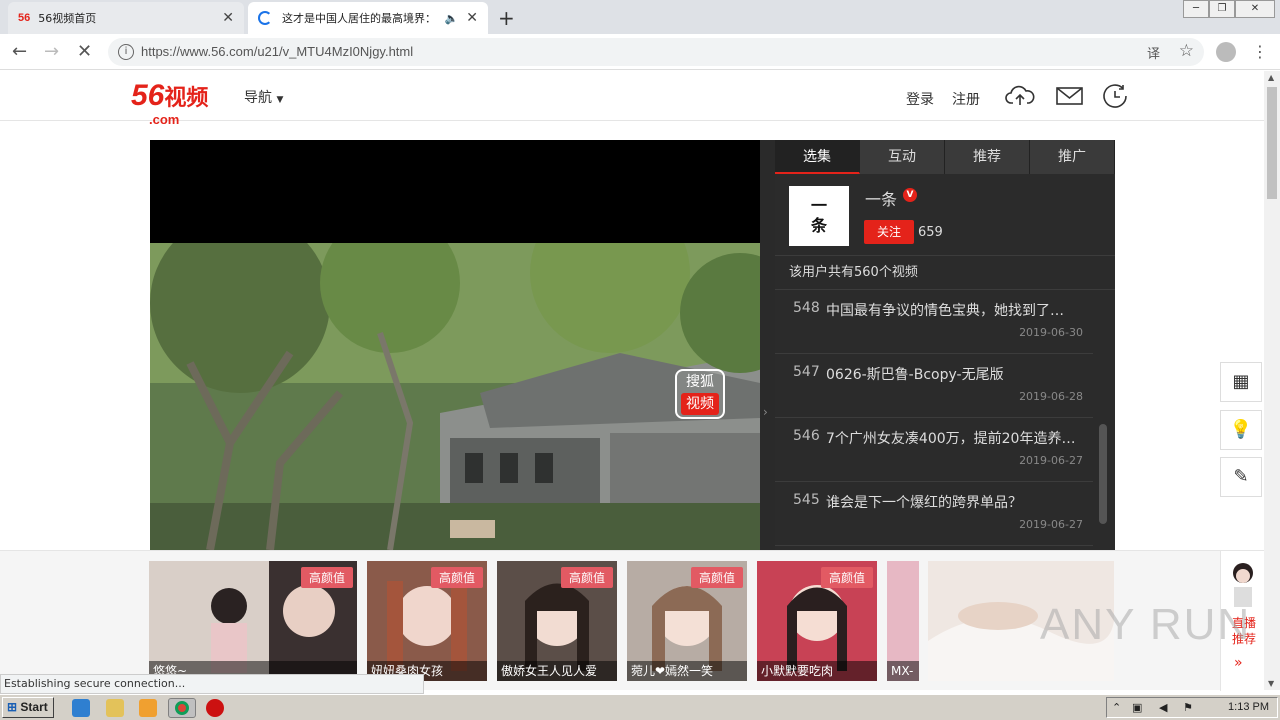 Image resolution: width=1280 pixels, height=720 pixels. Describe the element at coordinates (1271, 77) in the screenshot. I see `scroll-up-arrow-icon: ▲` at that location.